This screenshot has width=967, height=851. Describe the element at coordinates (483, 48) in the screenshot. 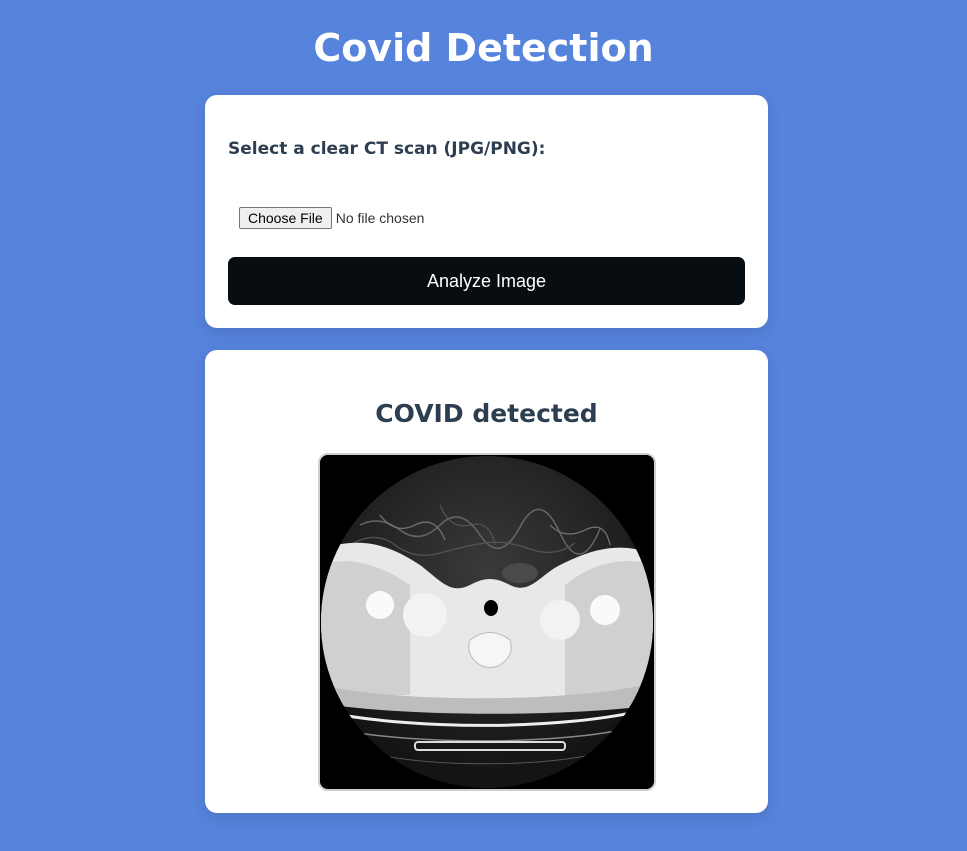

I see `page-title: Covid Detection` at that location.